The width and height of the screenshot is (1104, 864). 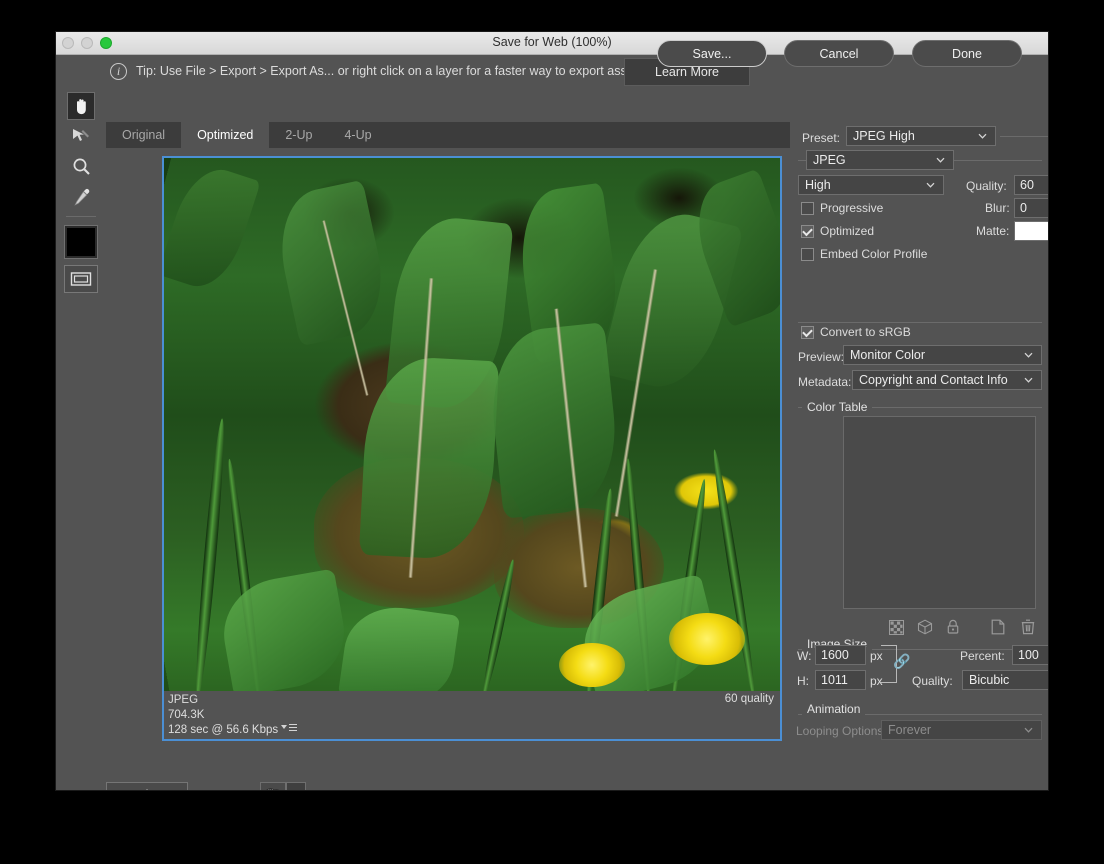 I want to click on browser-select-dropdown, so click(x=296, y=786).